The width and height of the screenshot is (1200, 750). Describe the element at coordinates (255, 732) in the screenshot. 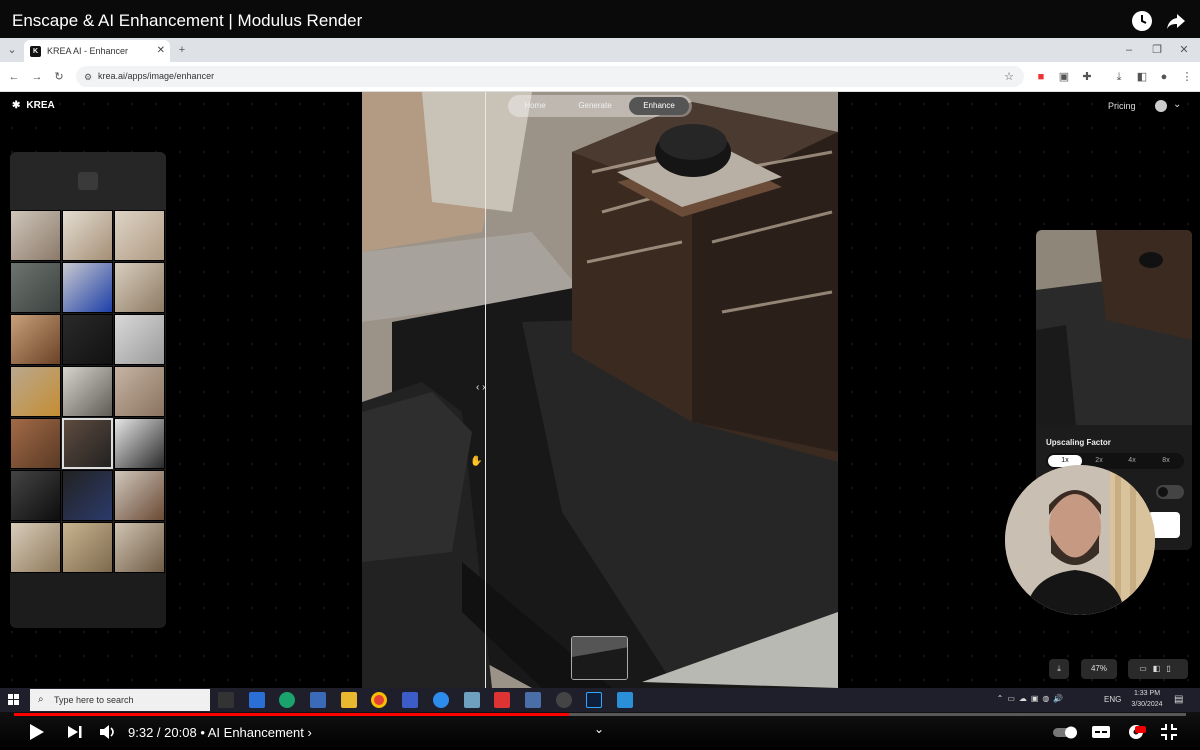

I see `chapter-title: AI Enhancement` at that location.